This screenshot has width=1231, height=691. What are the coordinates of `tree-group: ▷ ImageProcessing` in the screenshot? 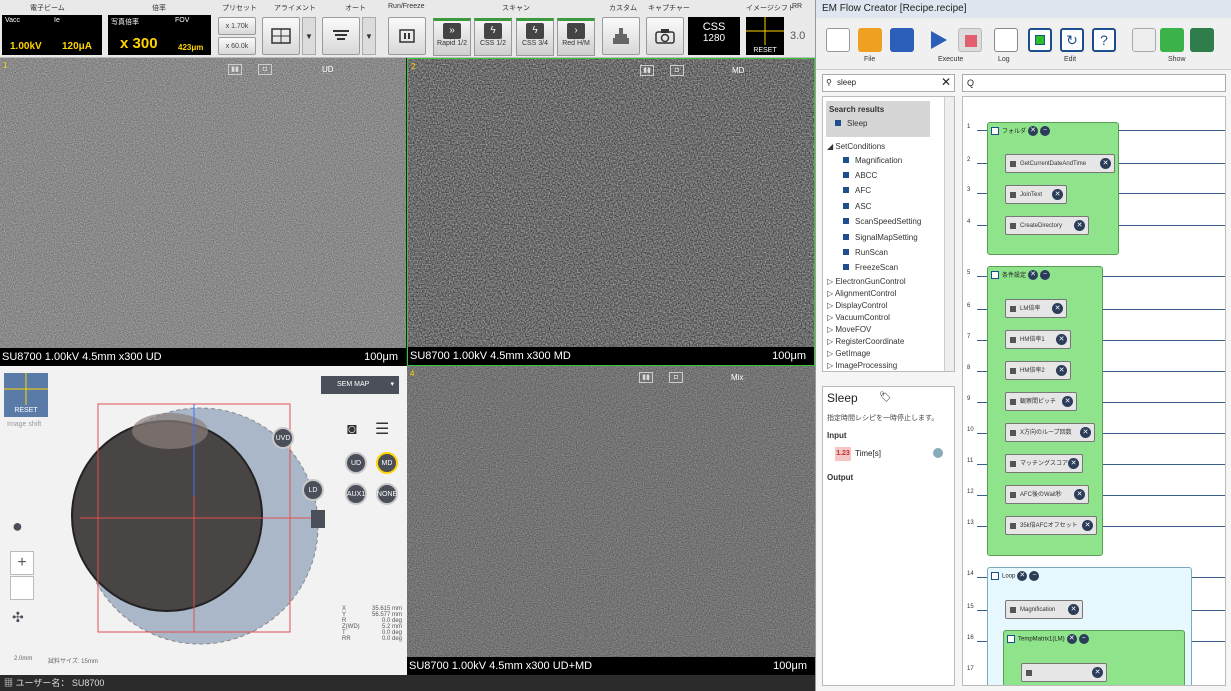 It's located at (862, 365).